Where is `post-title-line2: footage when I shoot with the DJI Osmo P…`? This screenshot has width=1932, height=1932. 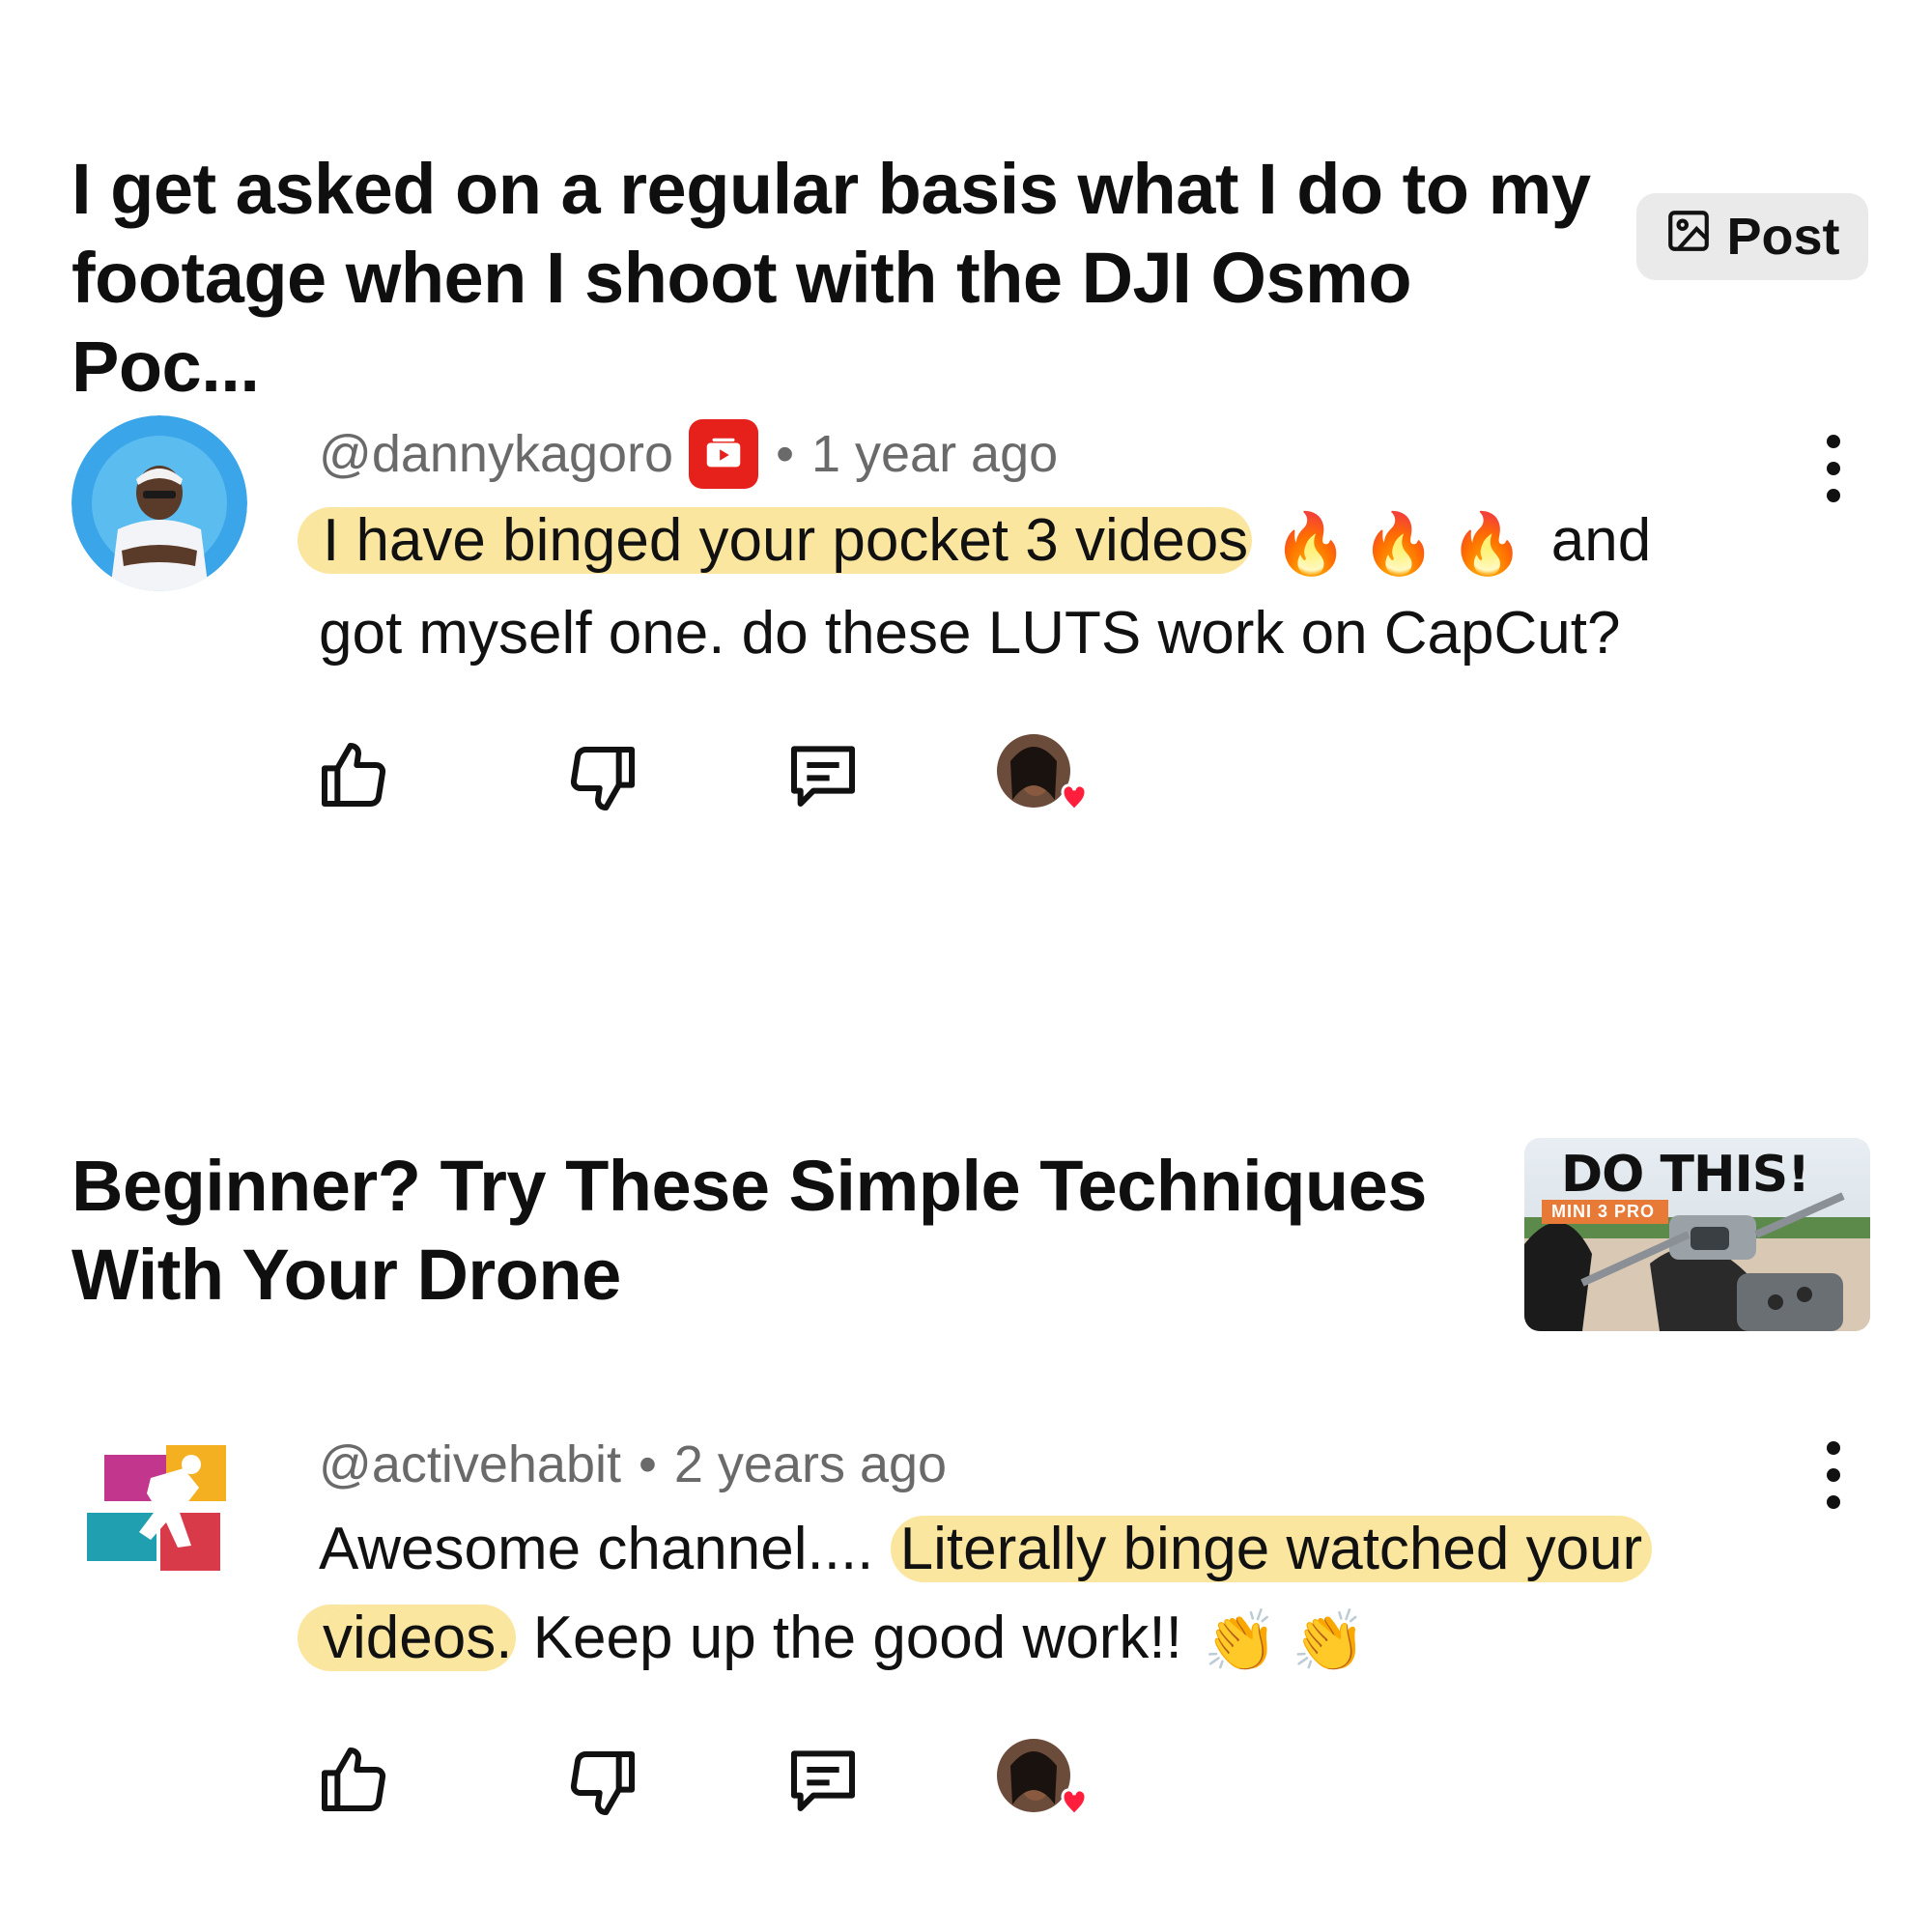
post-title-line2: footage when I shoot with the DJI Osmo P… is located at coordinates (741, 322).